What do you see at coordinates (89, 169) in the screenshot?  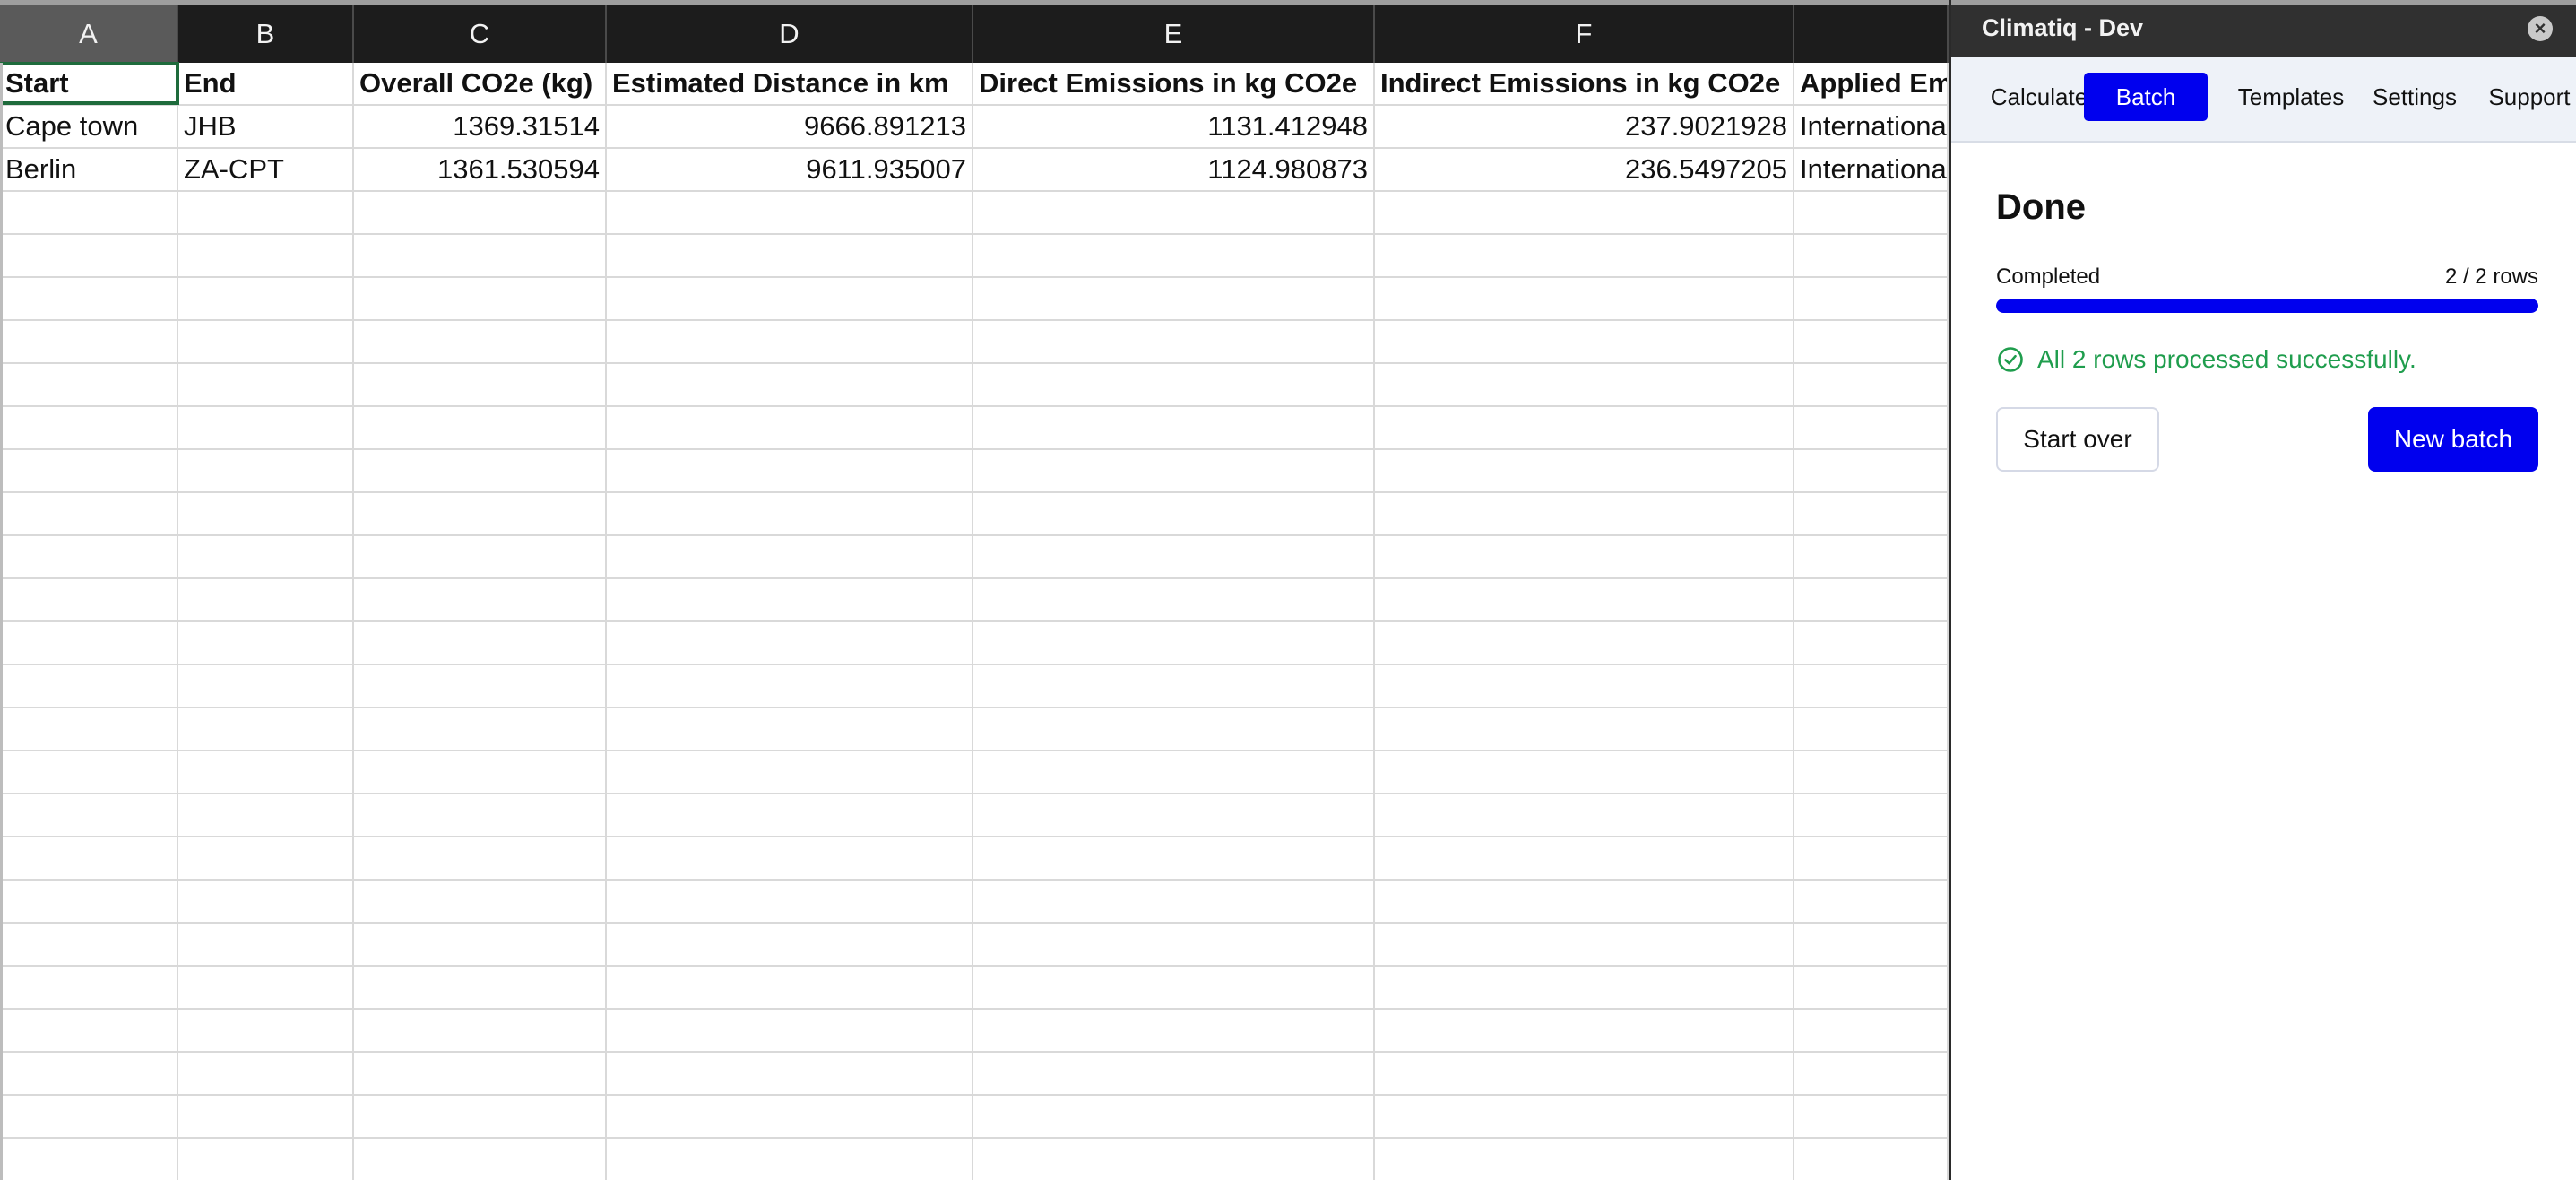 I see `cell-a3: Berlin` at bounding box center [89, 169].